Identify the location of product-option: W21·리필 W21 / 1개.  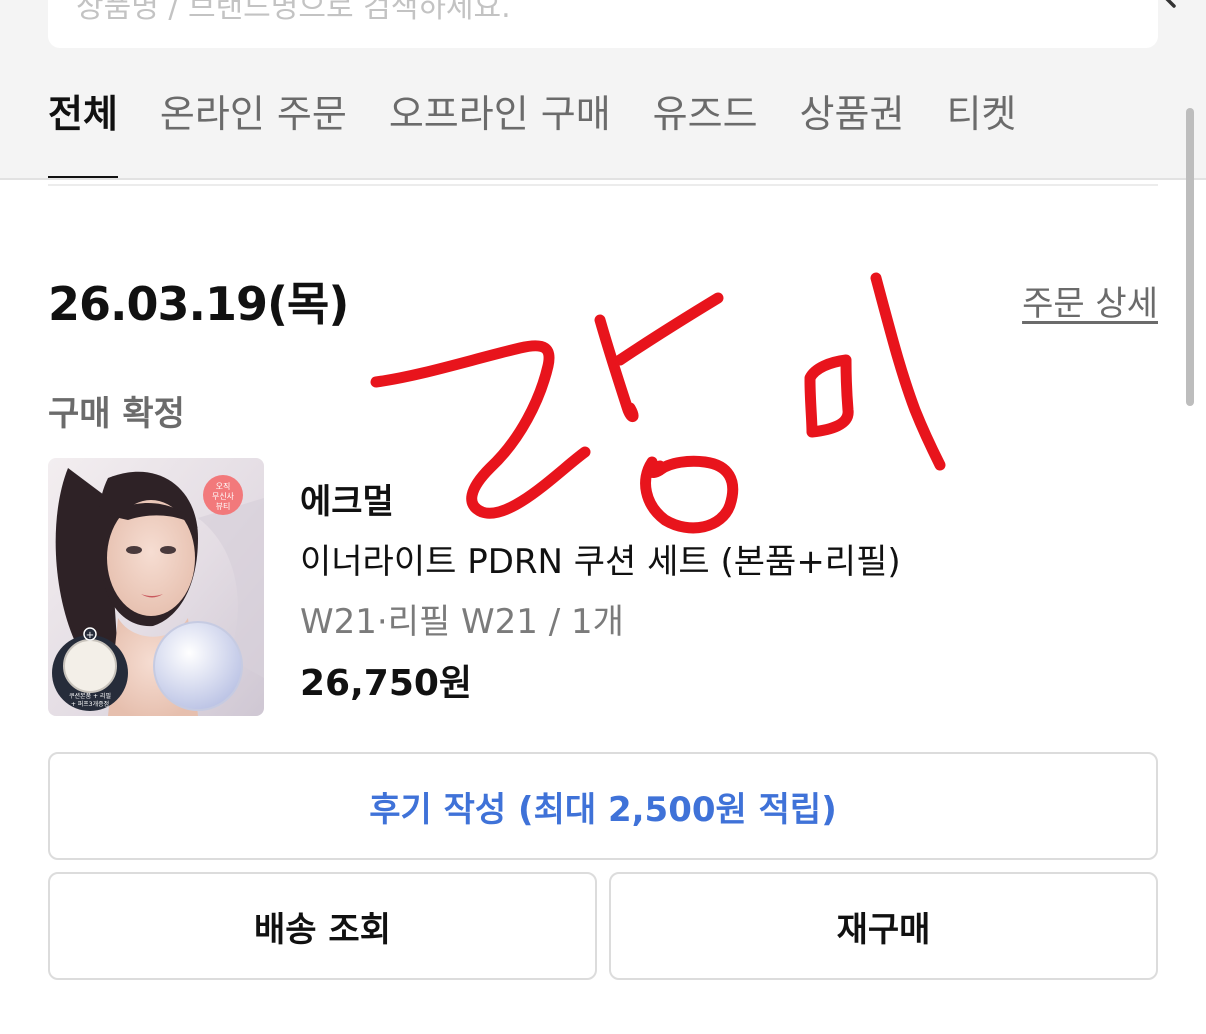
(462, 622).